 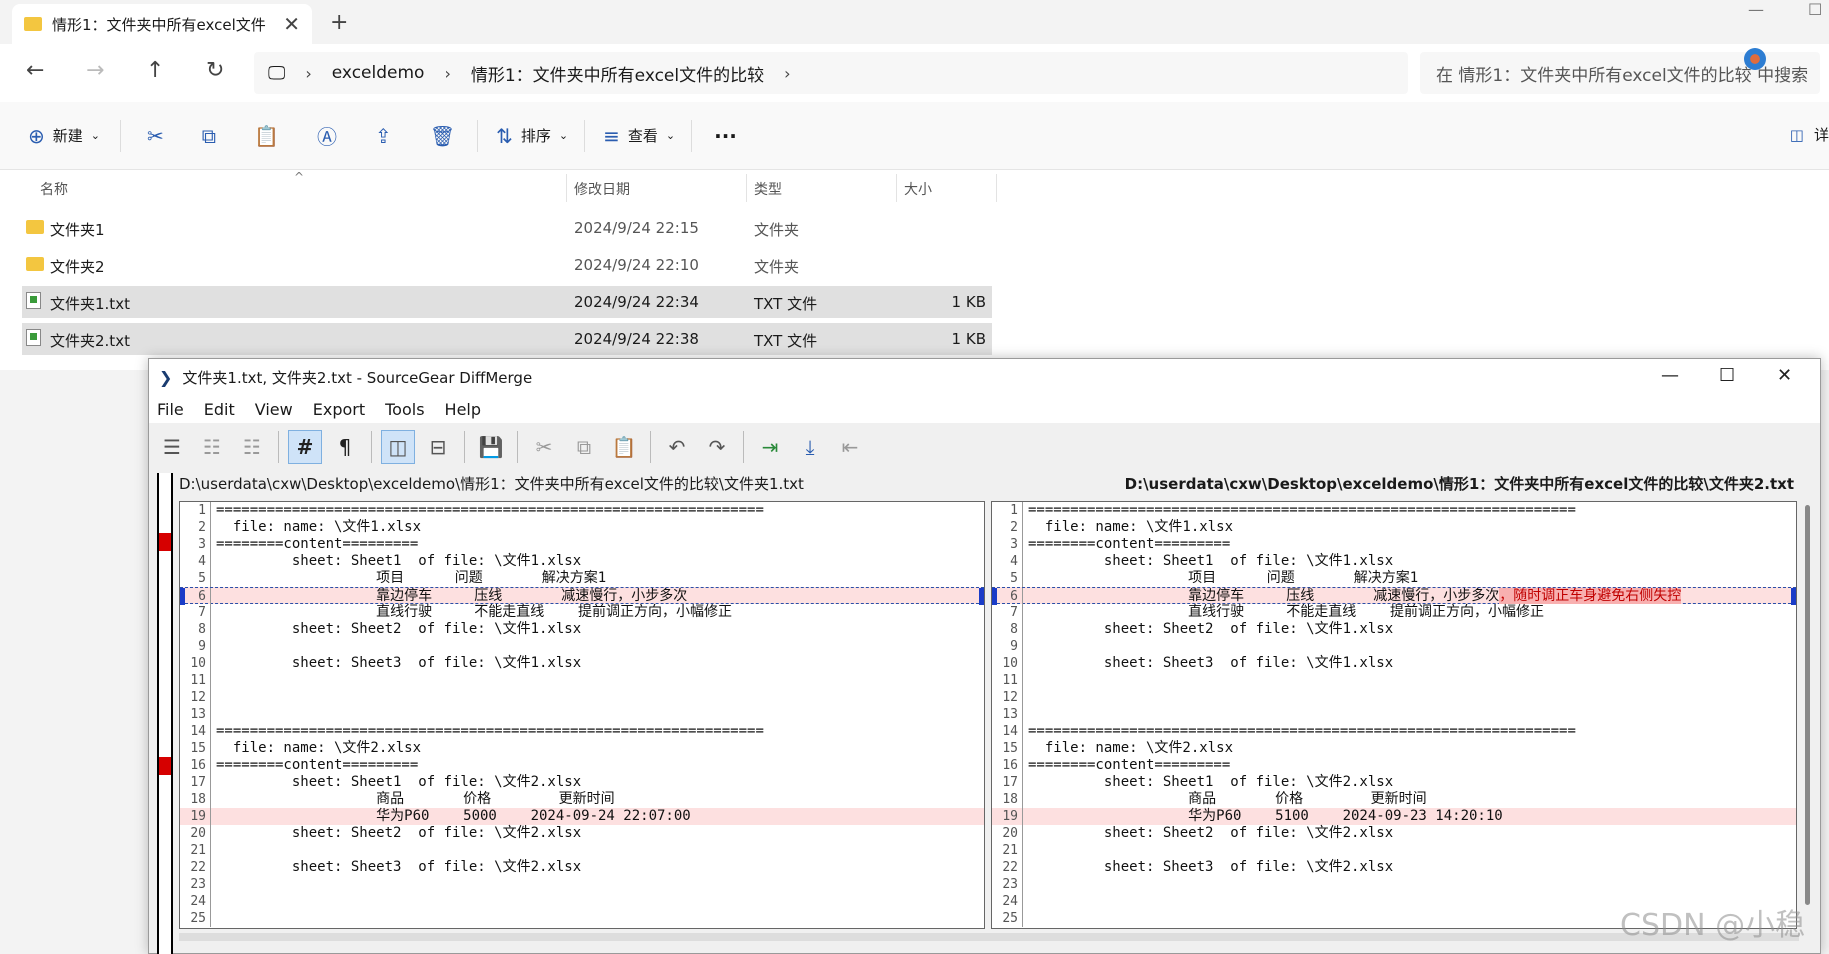 What do you see at coordinates (1010, 816) in the screenshot?
I see `line-number: 19` at bounding box center [1010, 816].